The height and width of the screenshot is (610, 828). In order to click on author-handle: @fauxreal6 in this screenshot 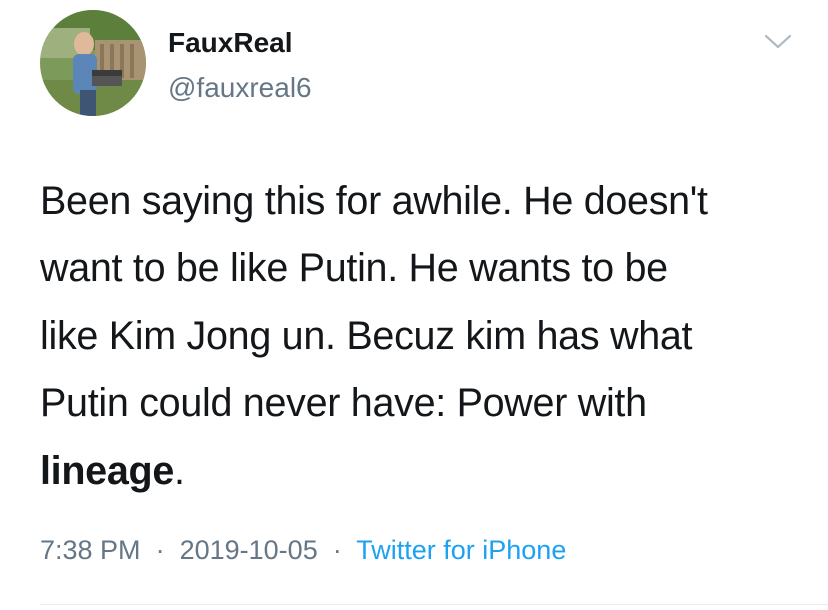, I will do `click(240, 88)`.